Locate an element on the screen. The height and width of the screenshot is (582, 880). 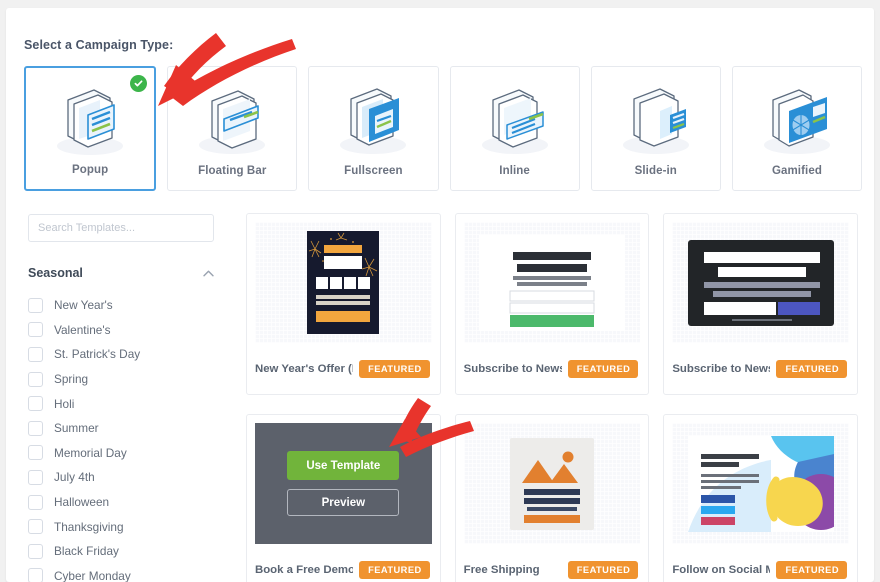
template-card-footer: Follow on Social Media FEATURED is located at coordinates (760, 563).